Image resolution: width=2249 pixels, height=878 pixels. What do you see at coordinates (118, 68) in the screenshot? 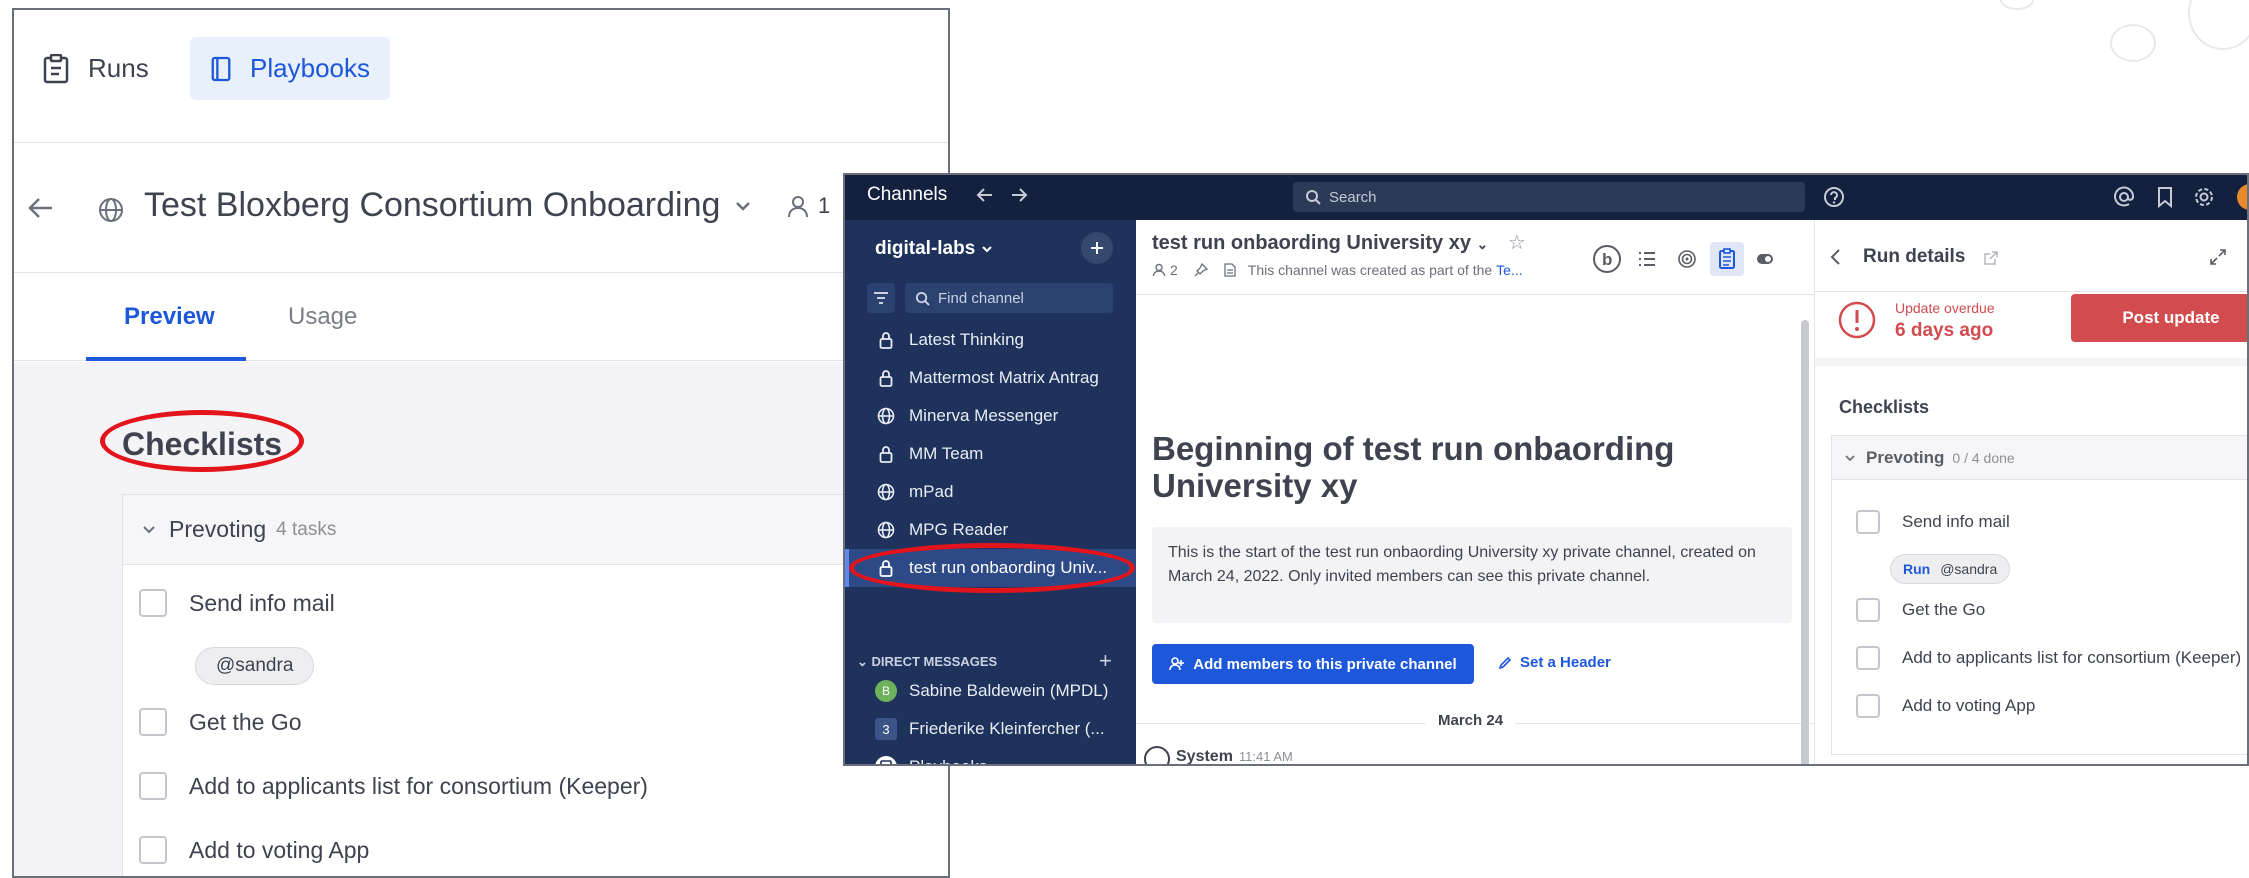
I see `nav-runs-label: Runs` at bounding box center [118, 68].